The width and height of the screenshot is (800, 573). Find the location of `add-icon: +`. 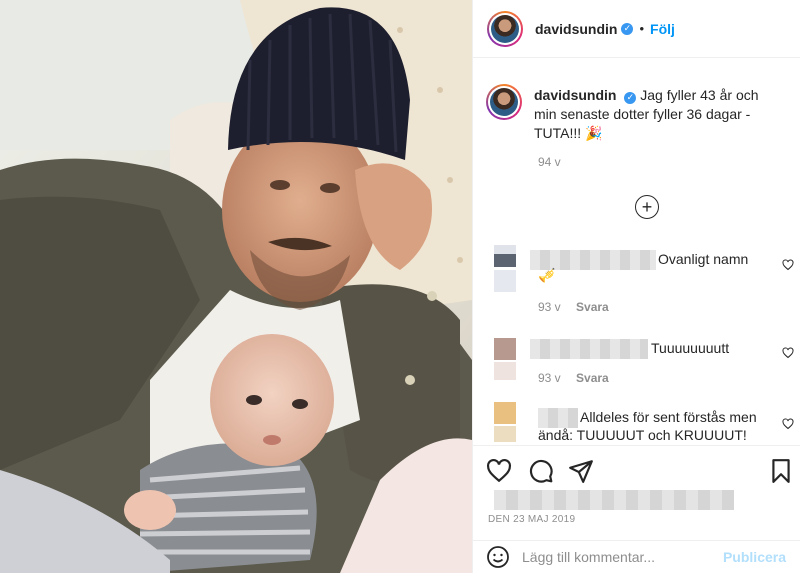

add-icon: + is located at coordinates (647, 207).